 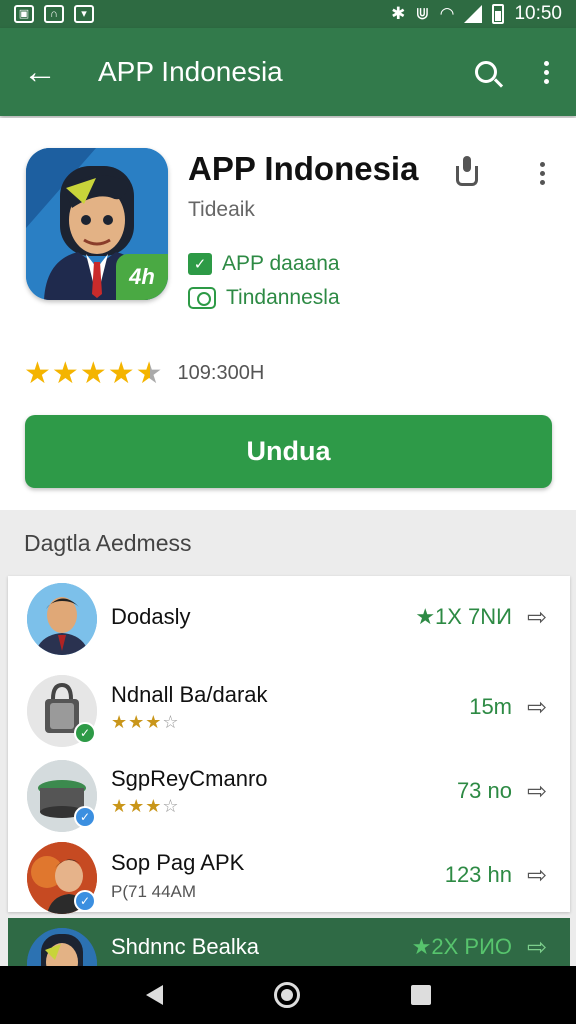 I want to click on search-icon, so click(x=486, y=72).